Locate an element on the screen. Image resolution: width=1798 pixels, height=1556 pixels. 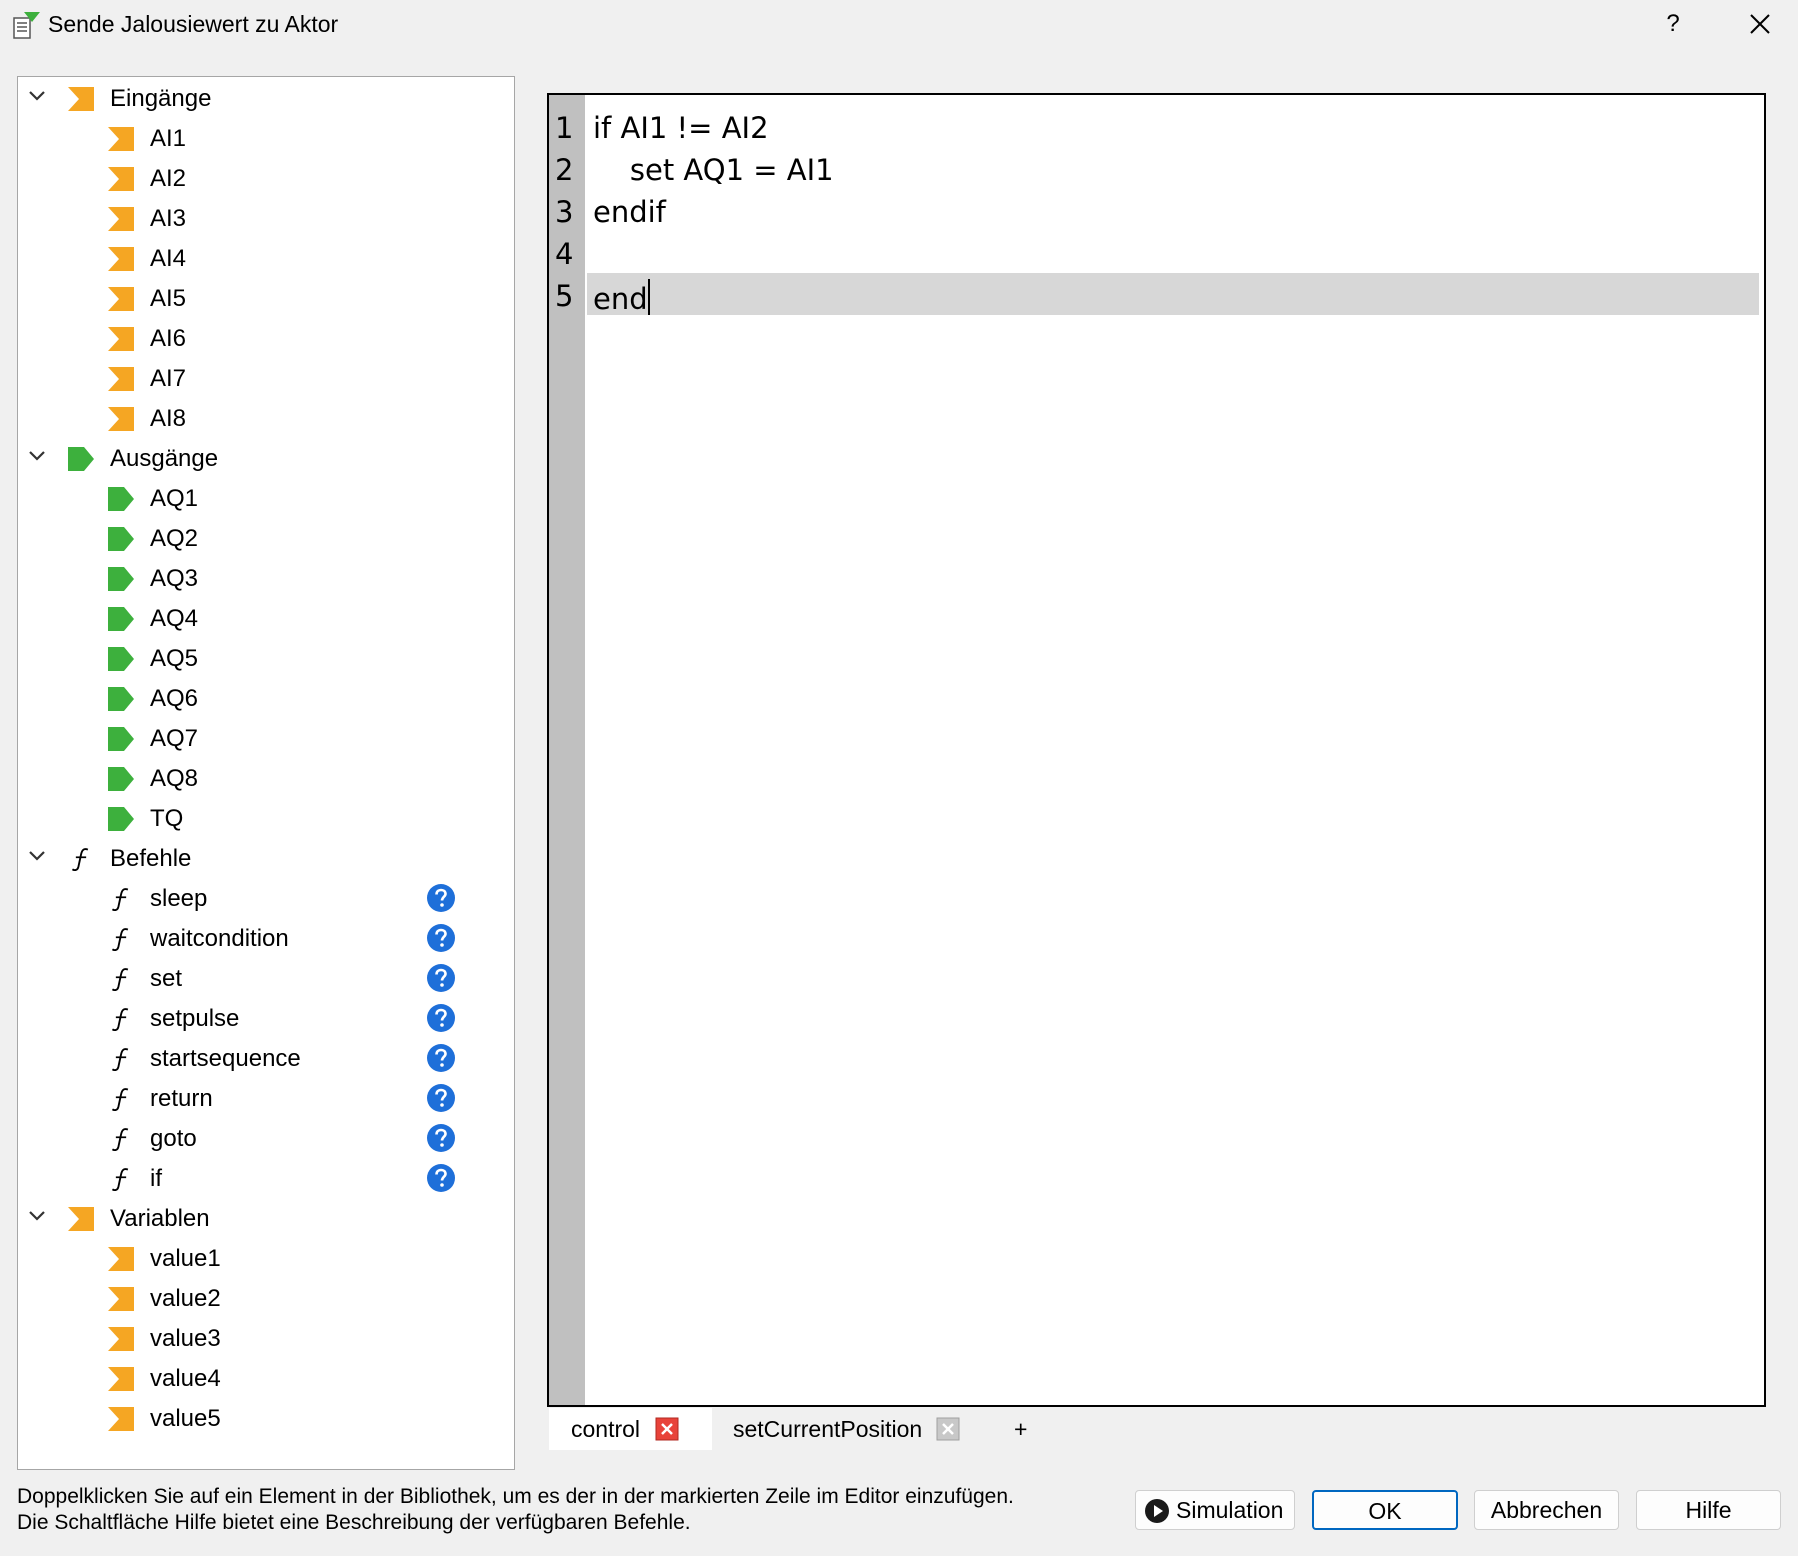
tree-item-label: if is located at coordinates (156, 1178).